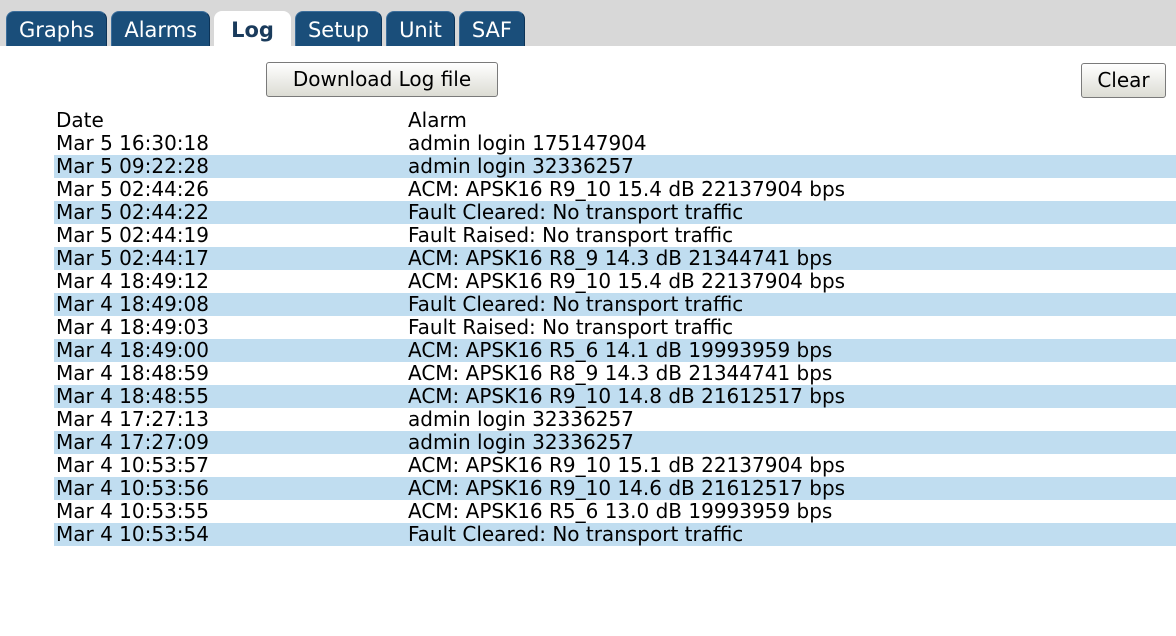 The width and height of the screenshot is (1176, 636). What do you see at coordinates (588, 23) in the screenshot?
I see `tab-bar: Graphs Alarms Log Setup Unit SAF` at bounding box center [588, 23].